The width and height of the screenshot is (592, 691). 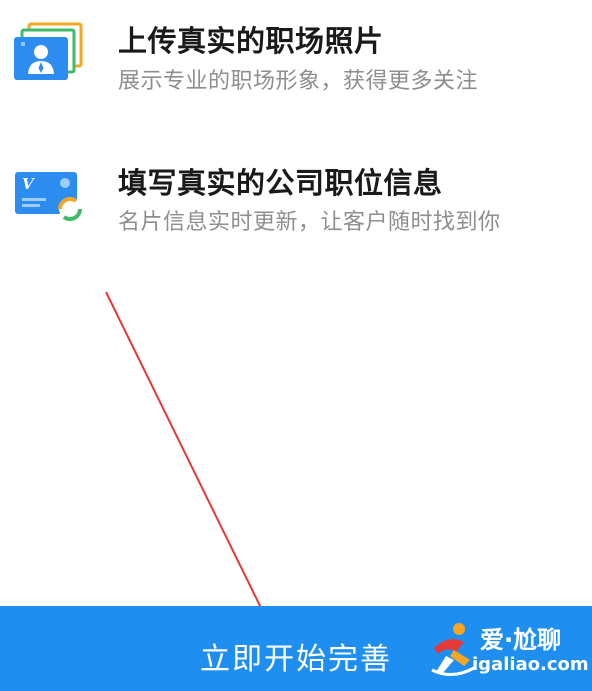 I want to click on business-card-refresh-icon: V, so click(x=49, y=196).